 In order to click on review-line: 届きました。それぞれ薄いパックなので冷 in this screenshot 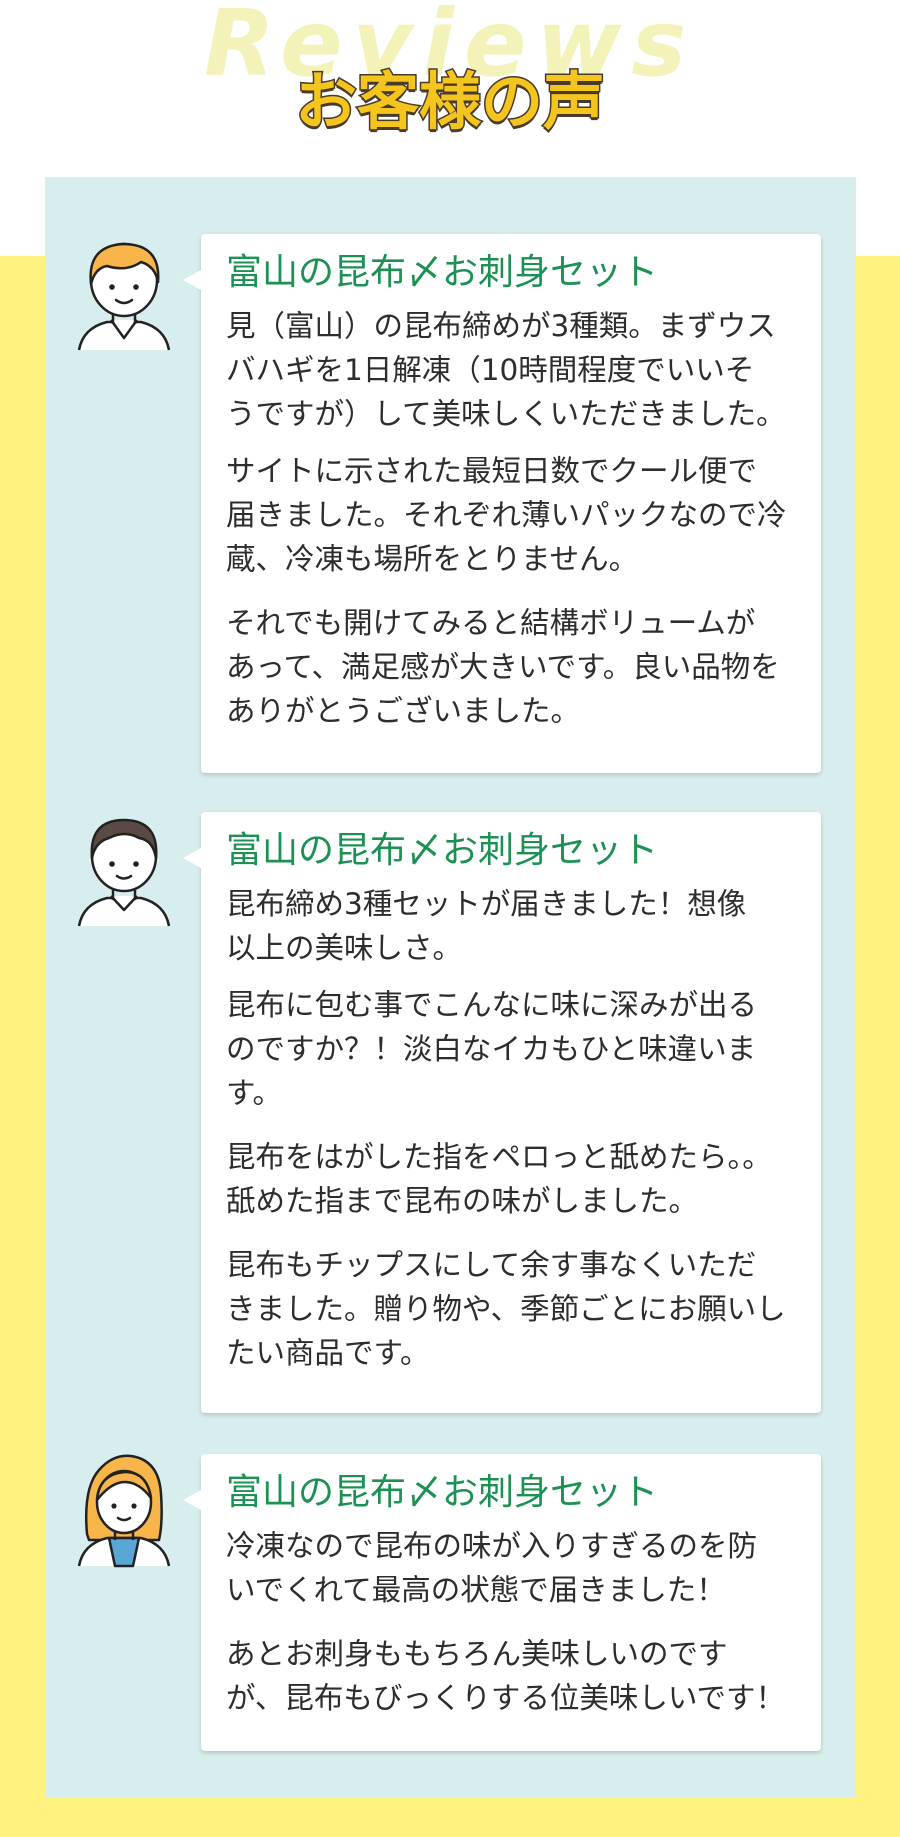, I will do `click(506, 515)`.